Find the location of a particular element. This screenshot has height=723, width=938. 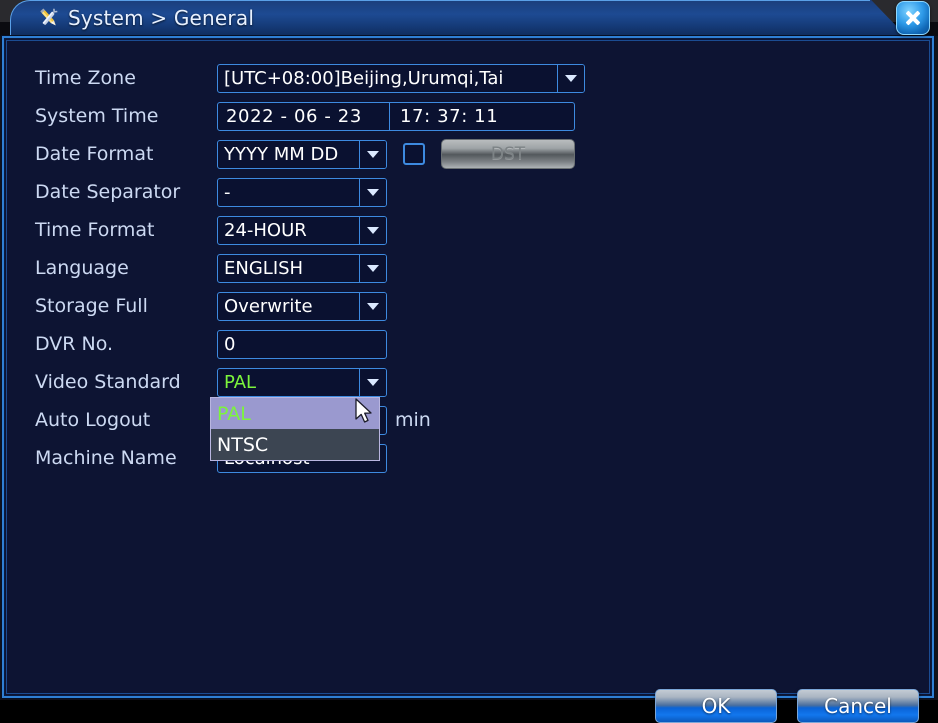

time-format-select: 24-HOUR is located at coordinates (302, 230).